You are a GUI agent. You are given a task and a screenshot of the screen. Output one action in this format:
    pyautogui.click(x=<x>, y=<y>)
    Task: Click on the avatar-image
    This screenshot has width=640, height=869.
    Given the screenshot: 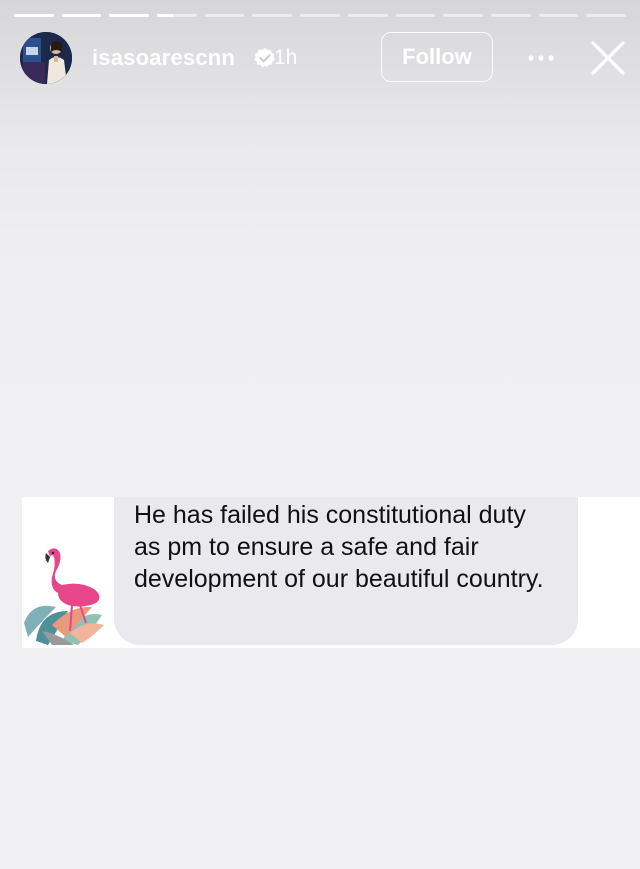 What is the action you would take?
    pyautogui.click(x=46, y=58)
    